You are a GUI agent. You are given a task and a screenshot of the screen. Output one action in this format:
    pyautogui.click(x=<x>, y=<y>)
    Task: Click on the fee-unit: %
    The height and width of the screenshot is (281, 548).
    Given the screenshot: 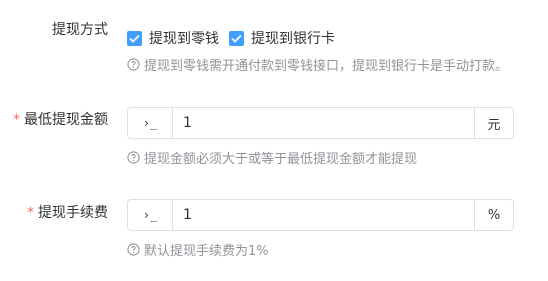 What is the action you would take?
    pyautogui.click(x=493, y=215)
    